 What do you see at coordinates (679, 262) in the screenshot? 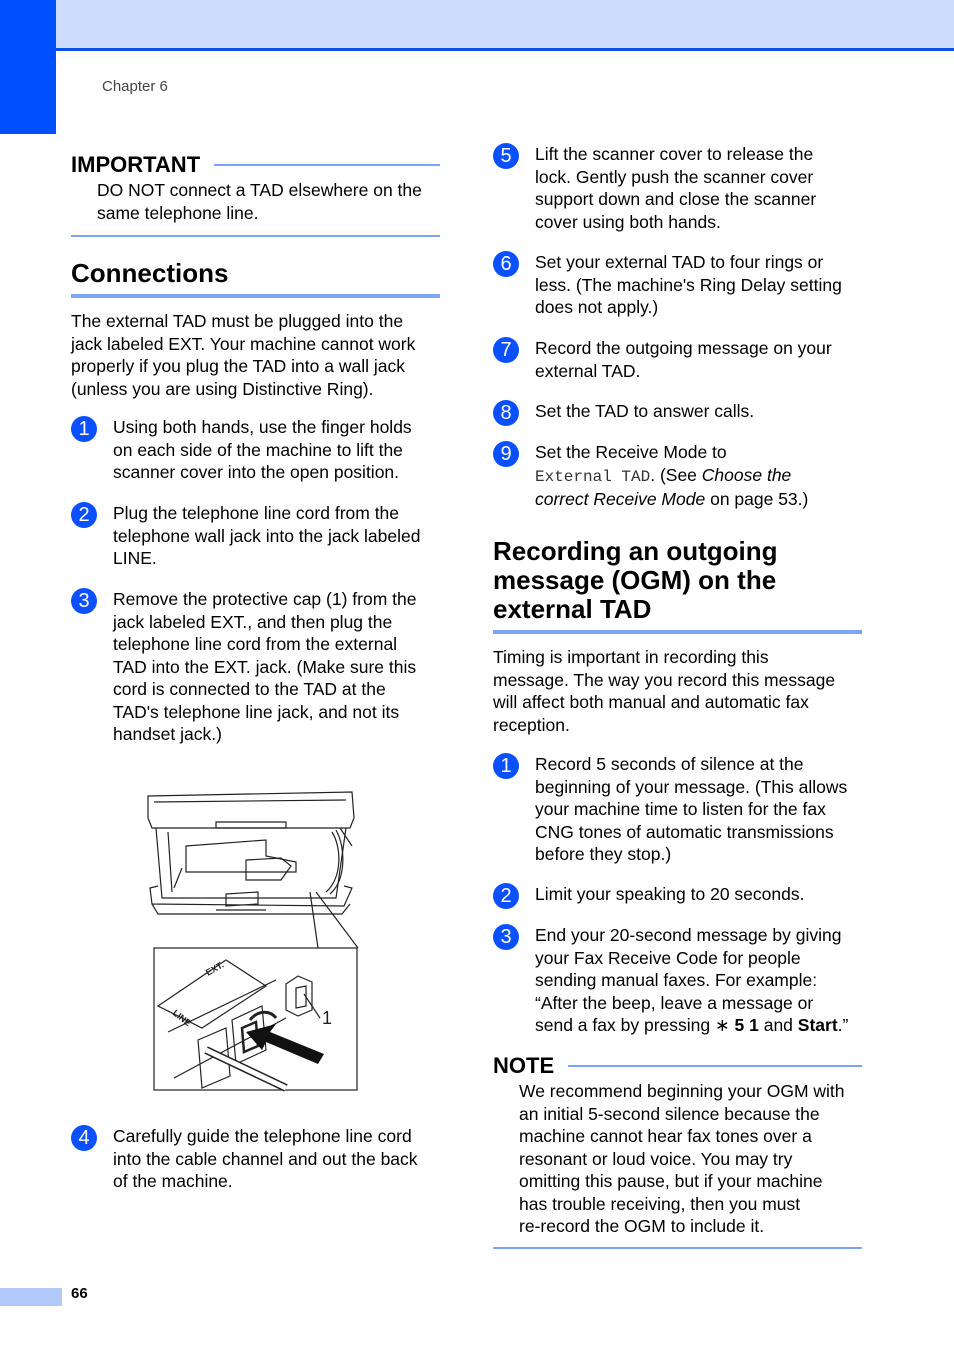
I see `step-line: Set your external TAD to four rings or` at bounding box center [679, 262].